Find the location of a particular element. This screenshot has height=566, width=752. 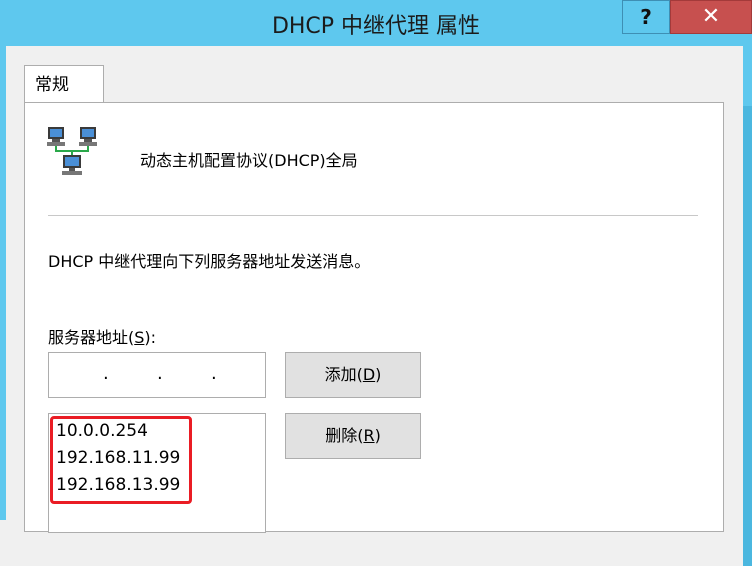

window-frame-right is located at coordinates (747, 306).